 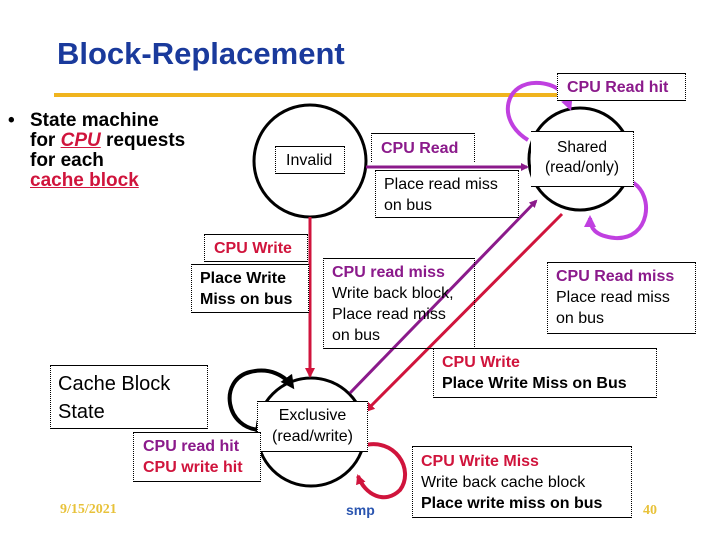 I want to click on bullet-line-2: for CPU requests, so click(x=107, y=141).